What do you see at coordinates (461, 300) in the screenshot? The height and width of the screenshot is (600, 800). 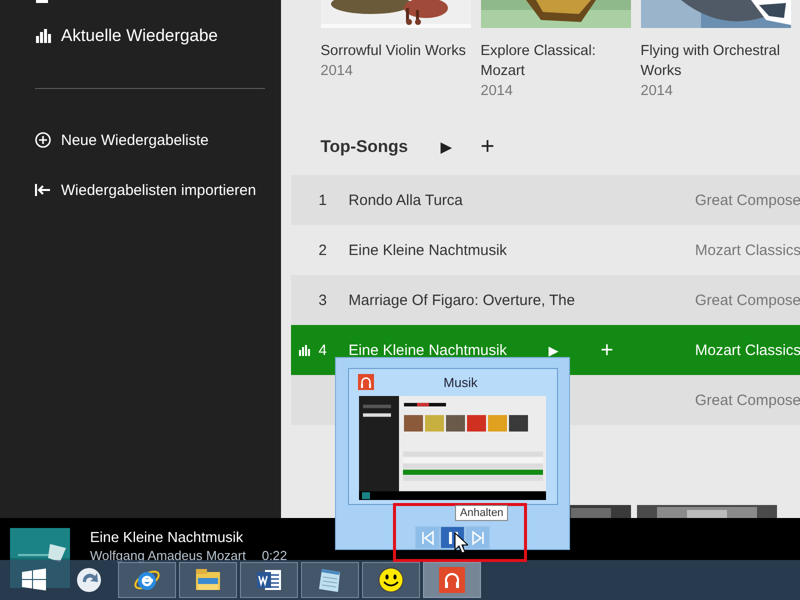 I see `song-title: Marriage Of Figaro: Overture, The` at bounding box center [461, 300].